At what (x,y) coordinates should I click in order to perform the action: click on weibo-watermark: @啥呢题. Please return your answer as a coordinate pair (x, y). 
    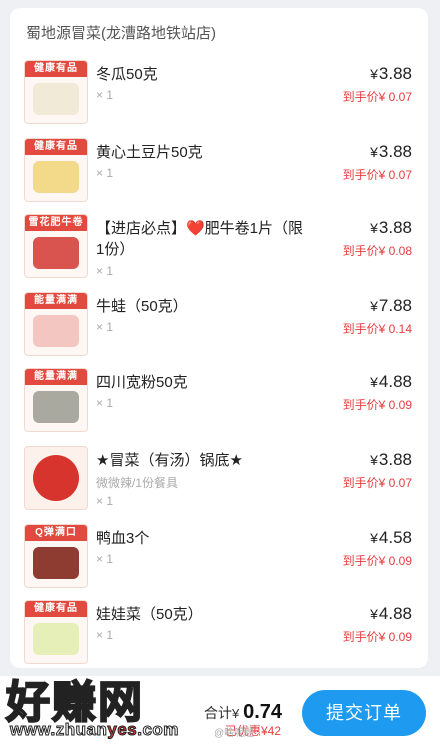
    Looking at the image, I should click on (234, 733).